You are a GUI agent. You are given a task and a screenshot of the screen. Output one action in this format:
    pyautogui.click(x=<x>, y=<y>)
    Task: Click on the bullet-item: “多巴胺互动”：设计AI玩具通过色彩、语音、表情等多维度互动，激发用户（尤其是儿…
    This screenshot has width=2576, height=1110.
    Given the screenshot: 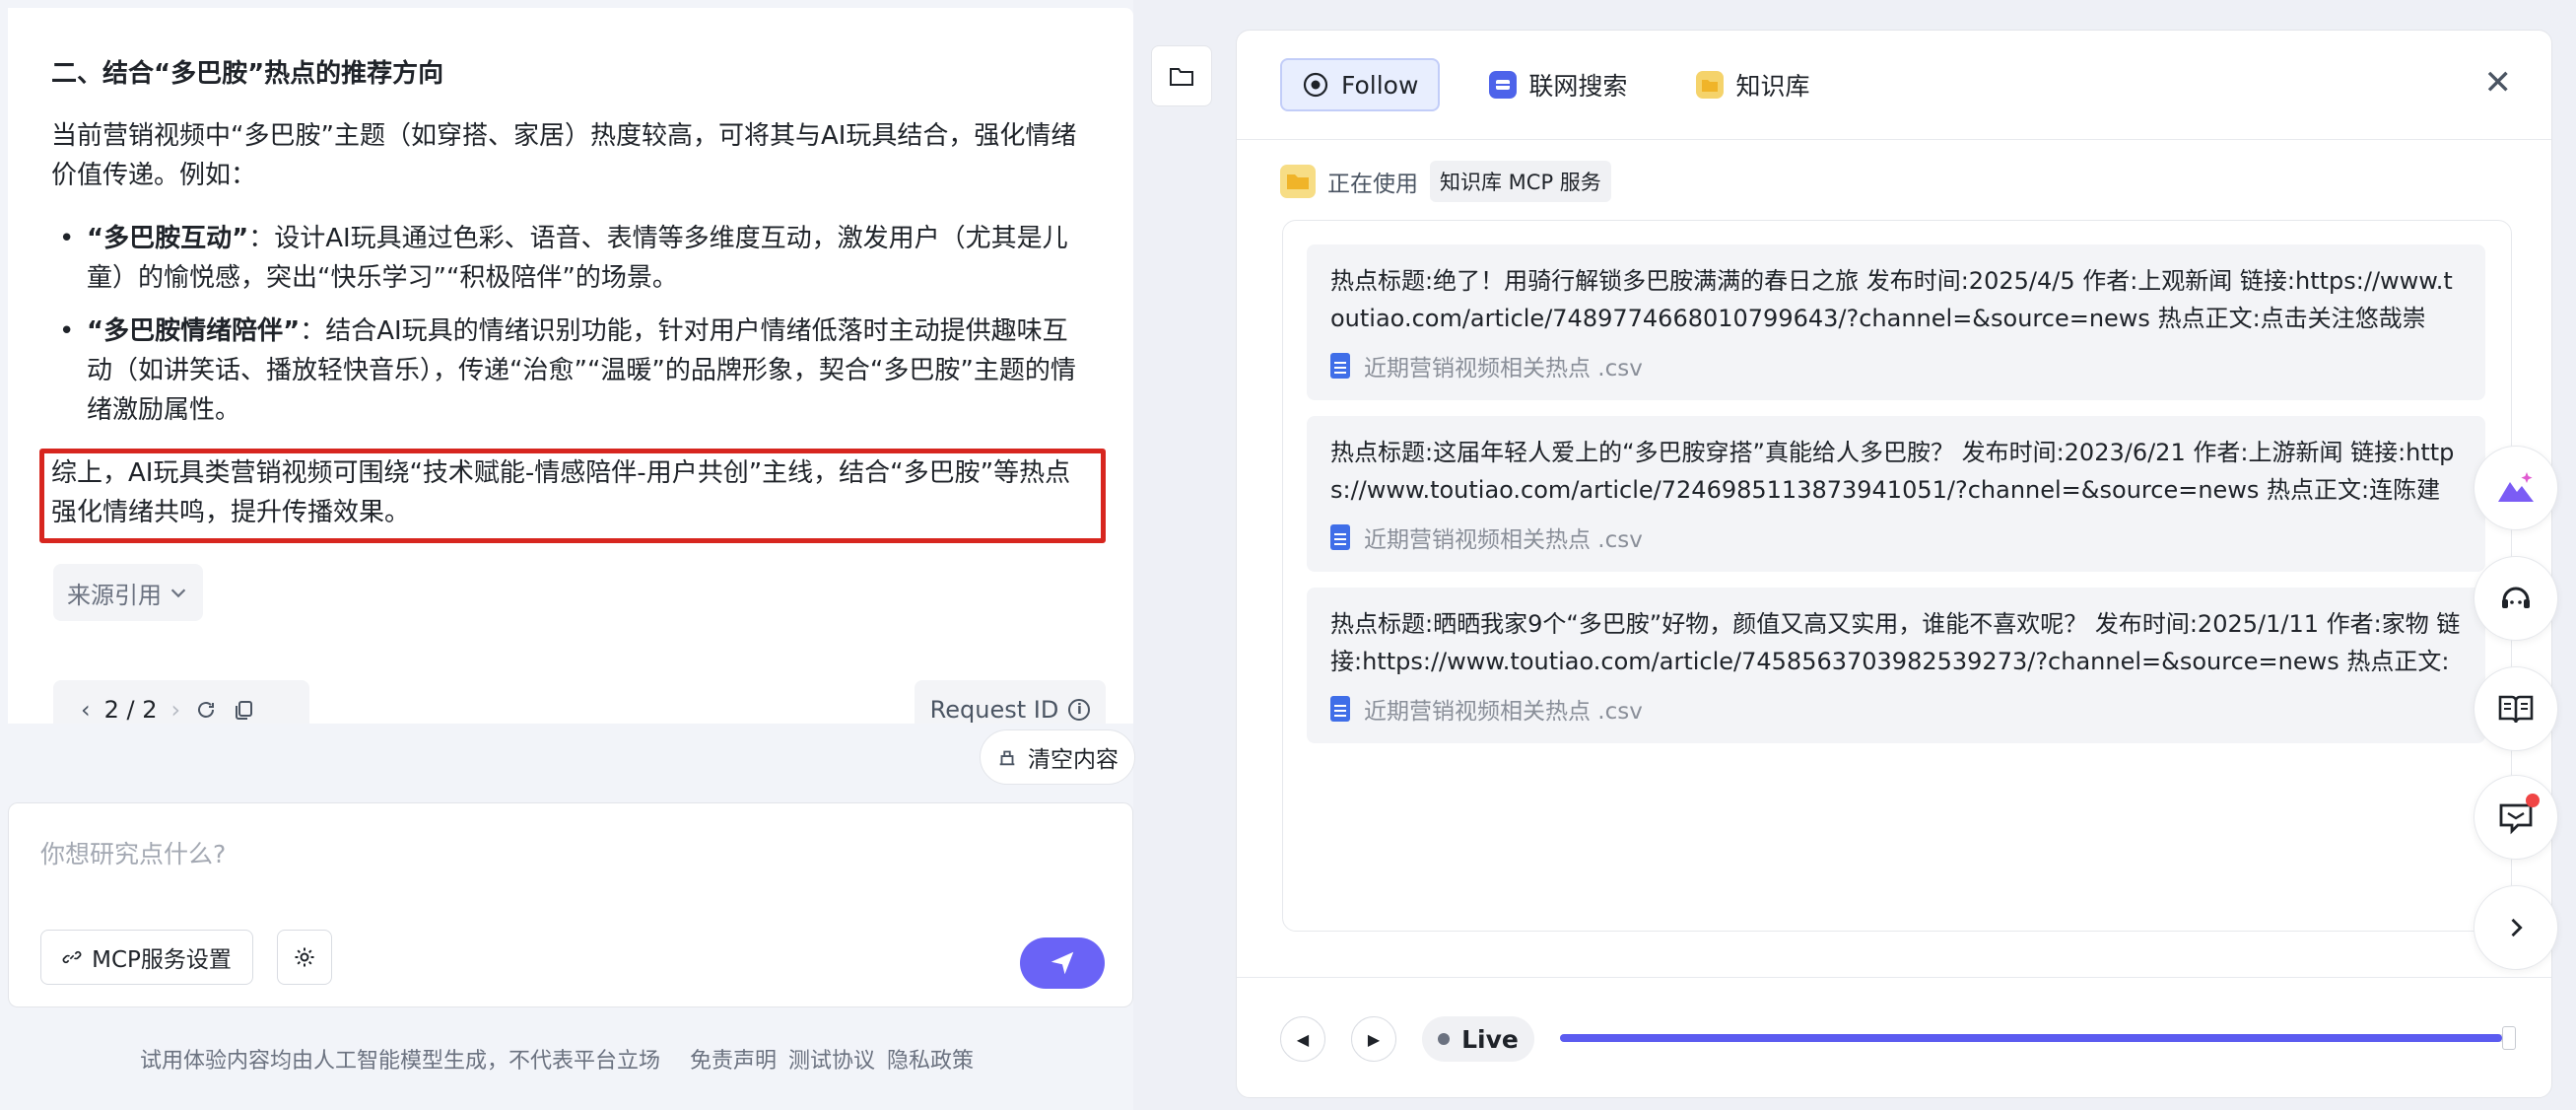 What is the action you would take?
    pyautogui.click(x=576, y=258)
    